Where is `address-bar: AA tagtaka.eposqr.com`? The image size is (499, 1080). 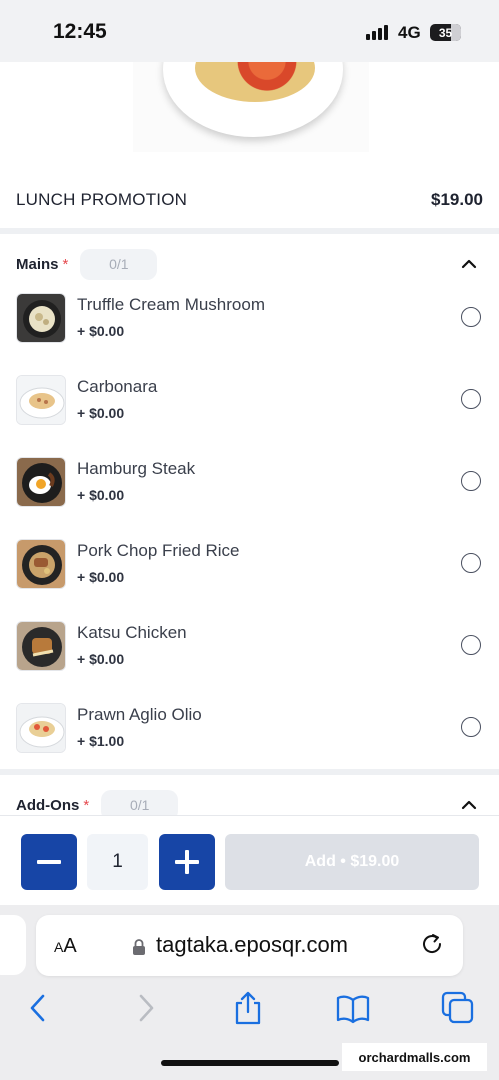
address-bar: AA tagtaka.eposqr.com is located at coordinates (249, 945).